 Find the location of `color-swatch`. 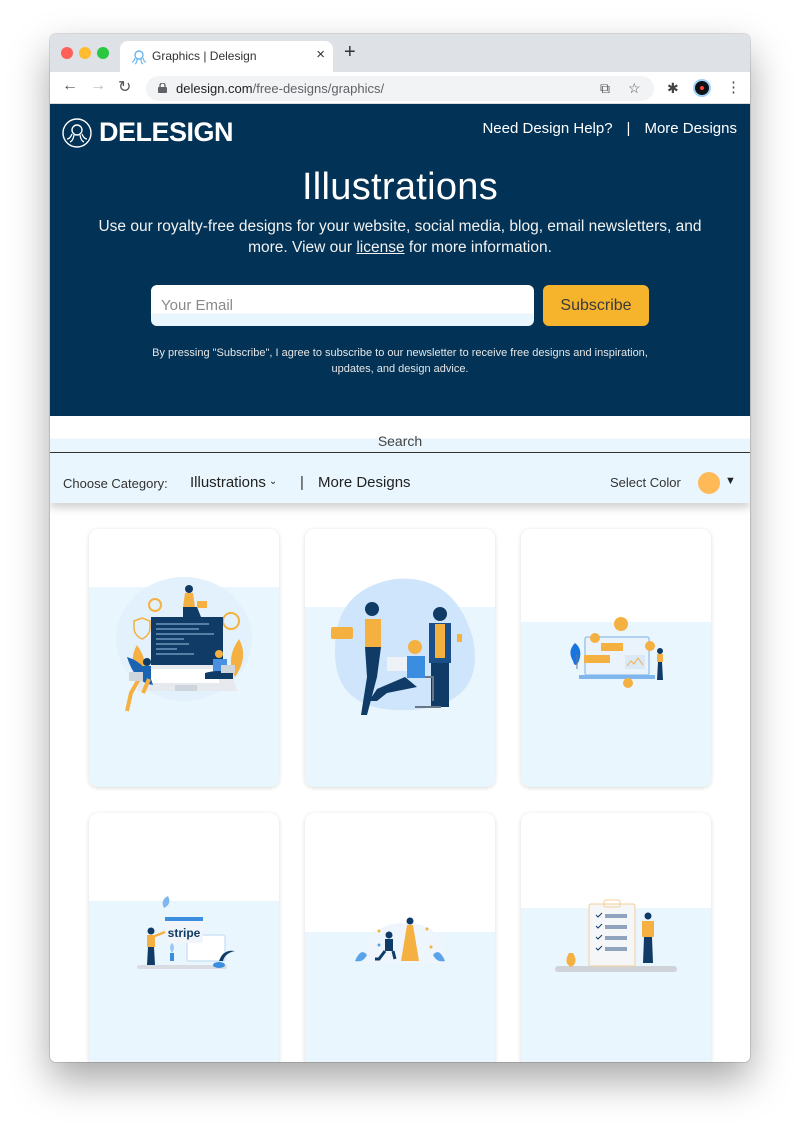

color-swatch is located at coordinates (709, 483).